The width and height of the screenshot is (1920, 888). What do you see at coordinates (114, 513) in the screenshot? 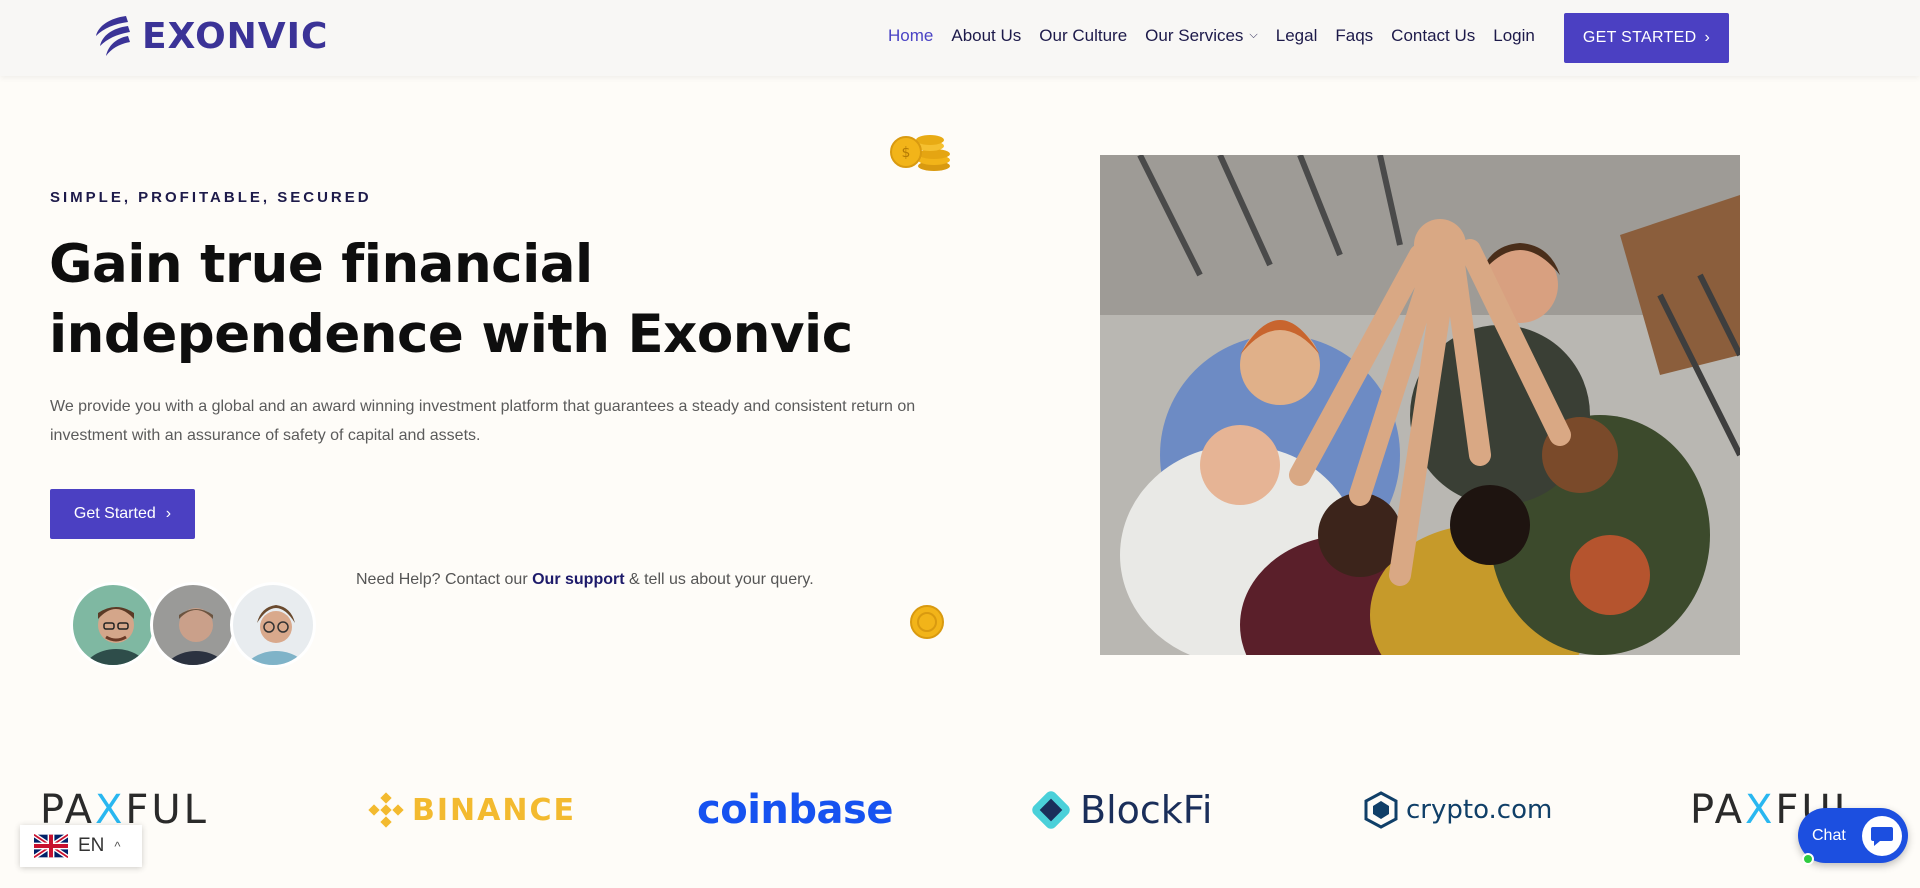
I see `get-started-label: Get Started` at bounding box center [114, 513].